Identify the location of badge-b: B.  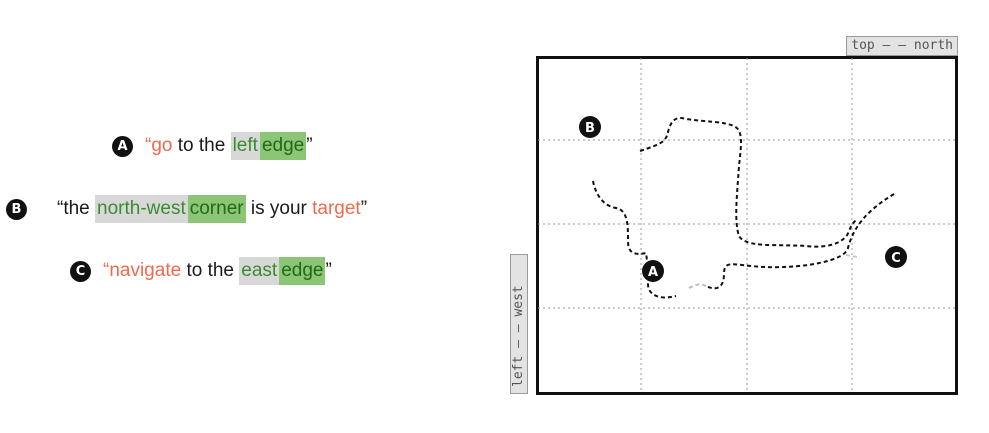
(16, 209).